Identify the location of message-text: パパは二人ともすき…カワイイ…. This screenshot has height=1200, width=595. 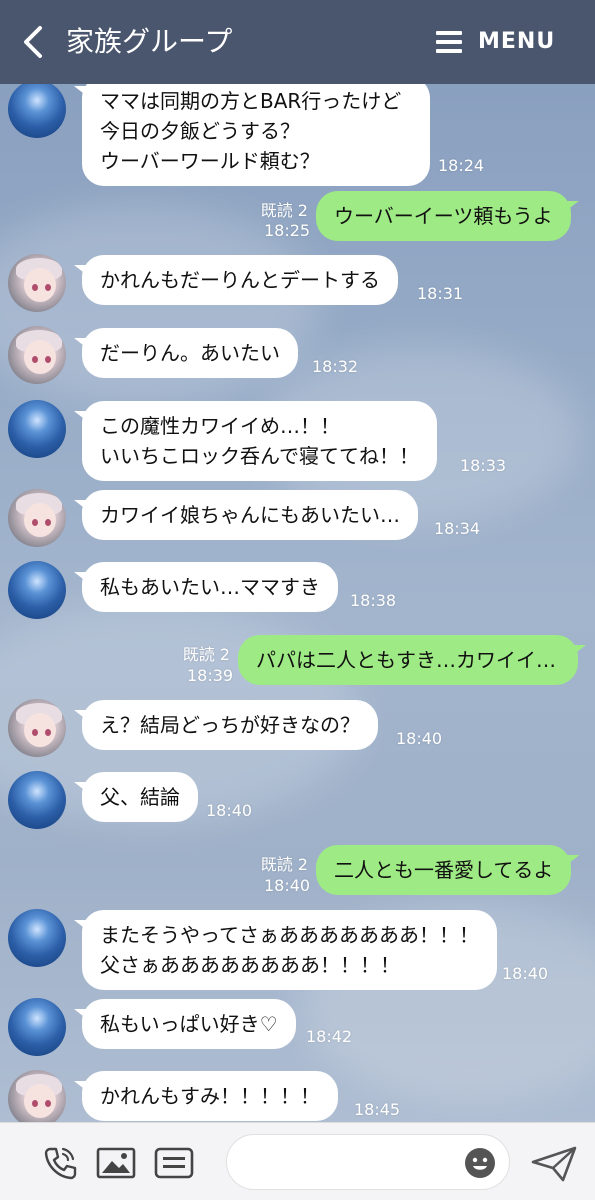
(406, 660).